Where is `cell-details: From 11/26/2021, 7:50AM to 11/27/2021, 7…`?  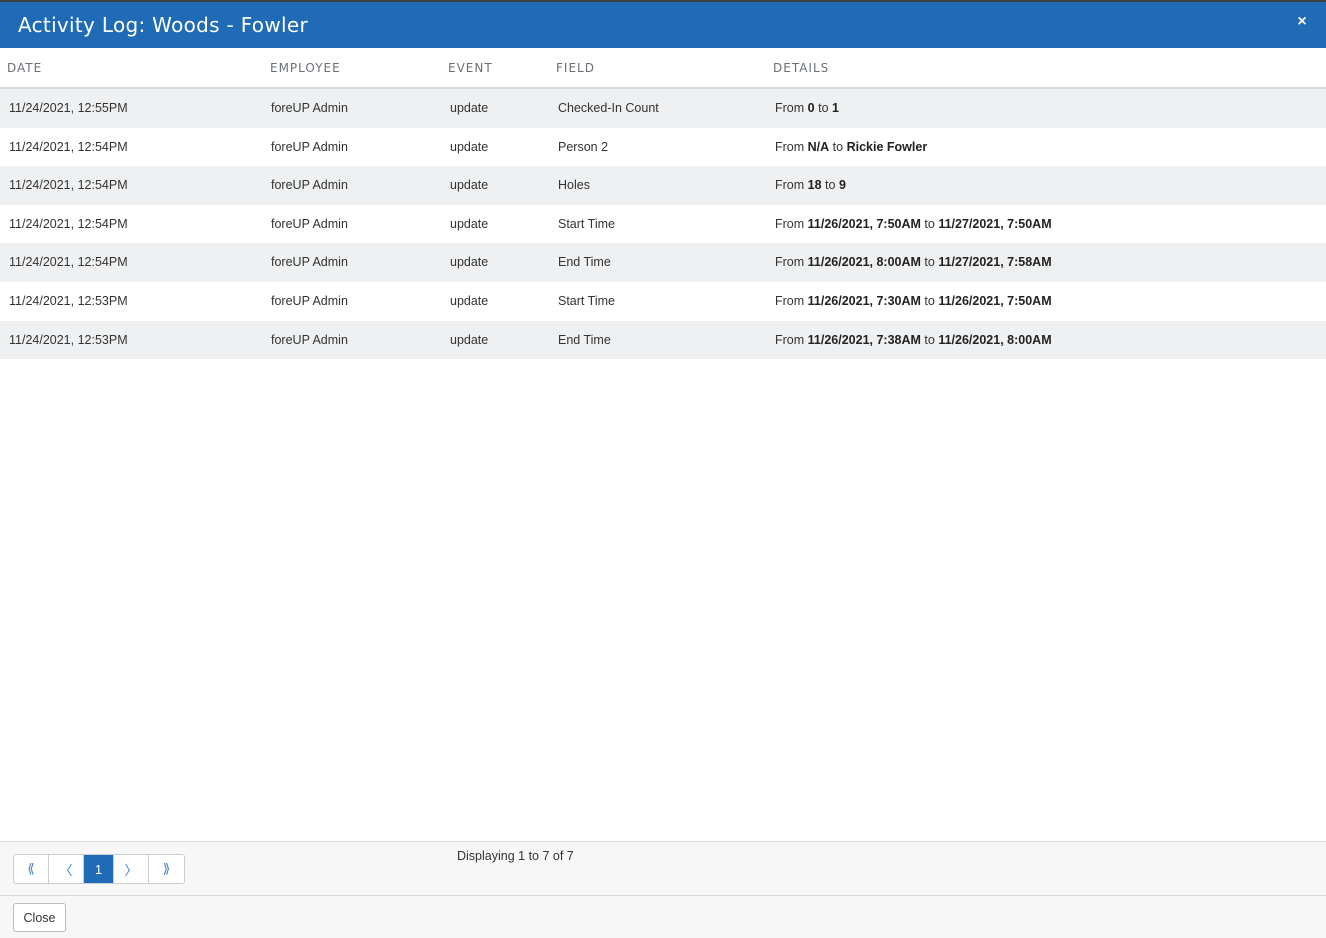 cell-details: From 11/26/2021, 7:50AM to 11/27/2021, 7… is located at coordinates (913, 224).